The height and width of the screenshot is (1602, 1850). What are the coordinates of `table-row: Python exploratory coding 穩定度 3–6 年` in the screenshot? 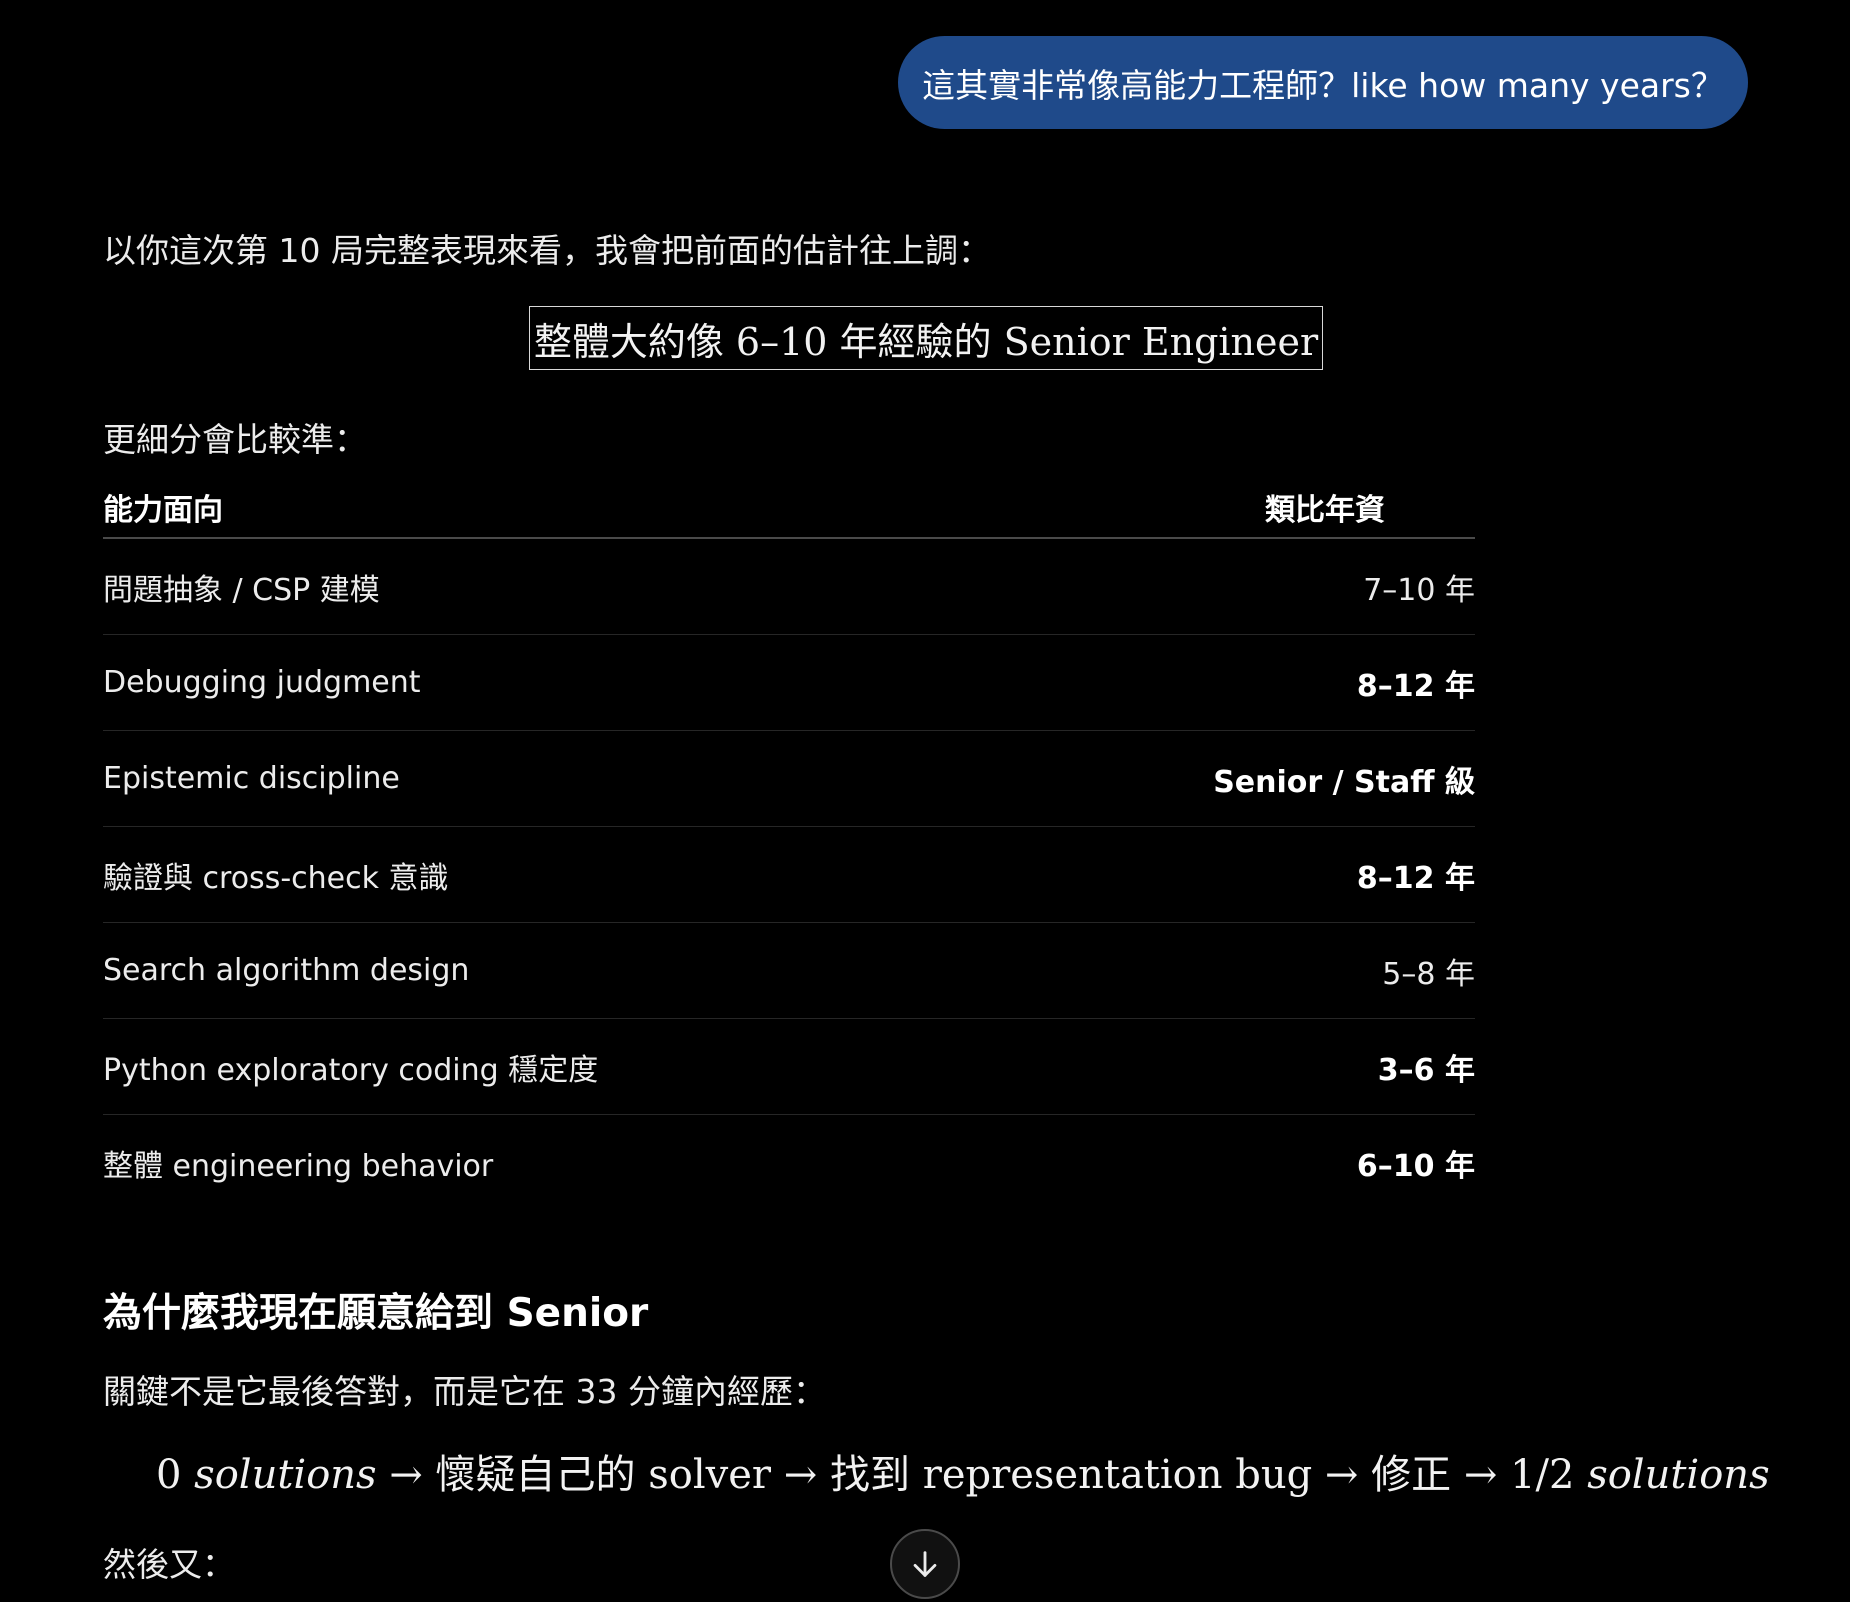 It's located at (789, 1067).